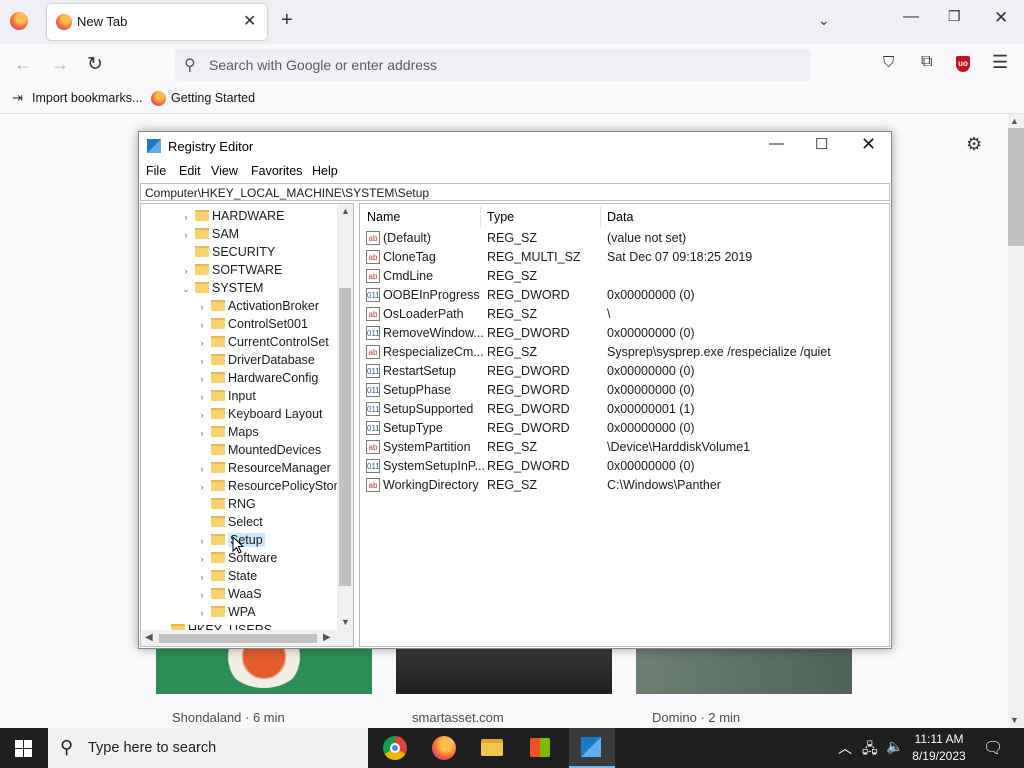 This screenshot has height=768, width=1024. What do you see at coordinates (993, 748) in the screenshot?
I see `notification-icon: 🗨` at bounding box center [993, 748].